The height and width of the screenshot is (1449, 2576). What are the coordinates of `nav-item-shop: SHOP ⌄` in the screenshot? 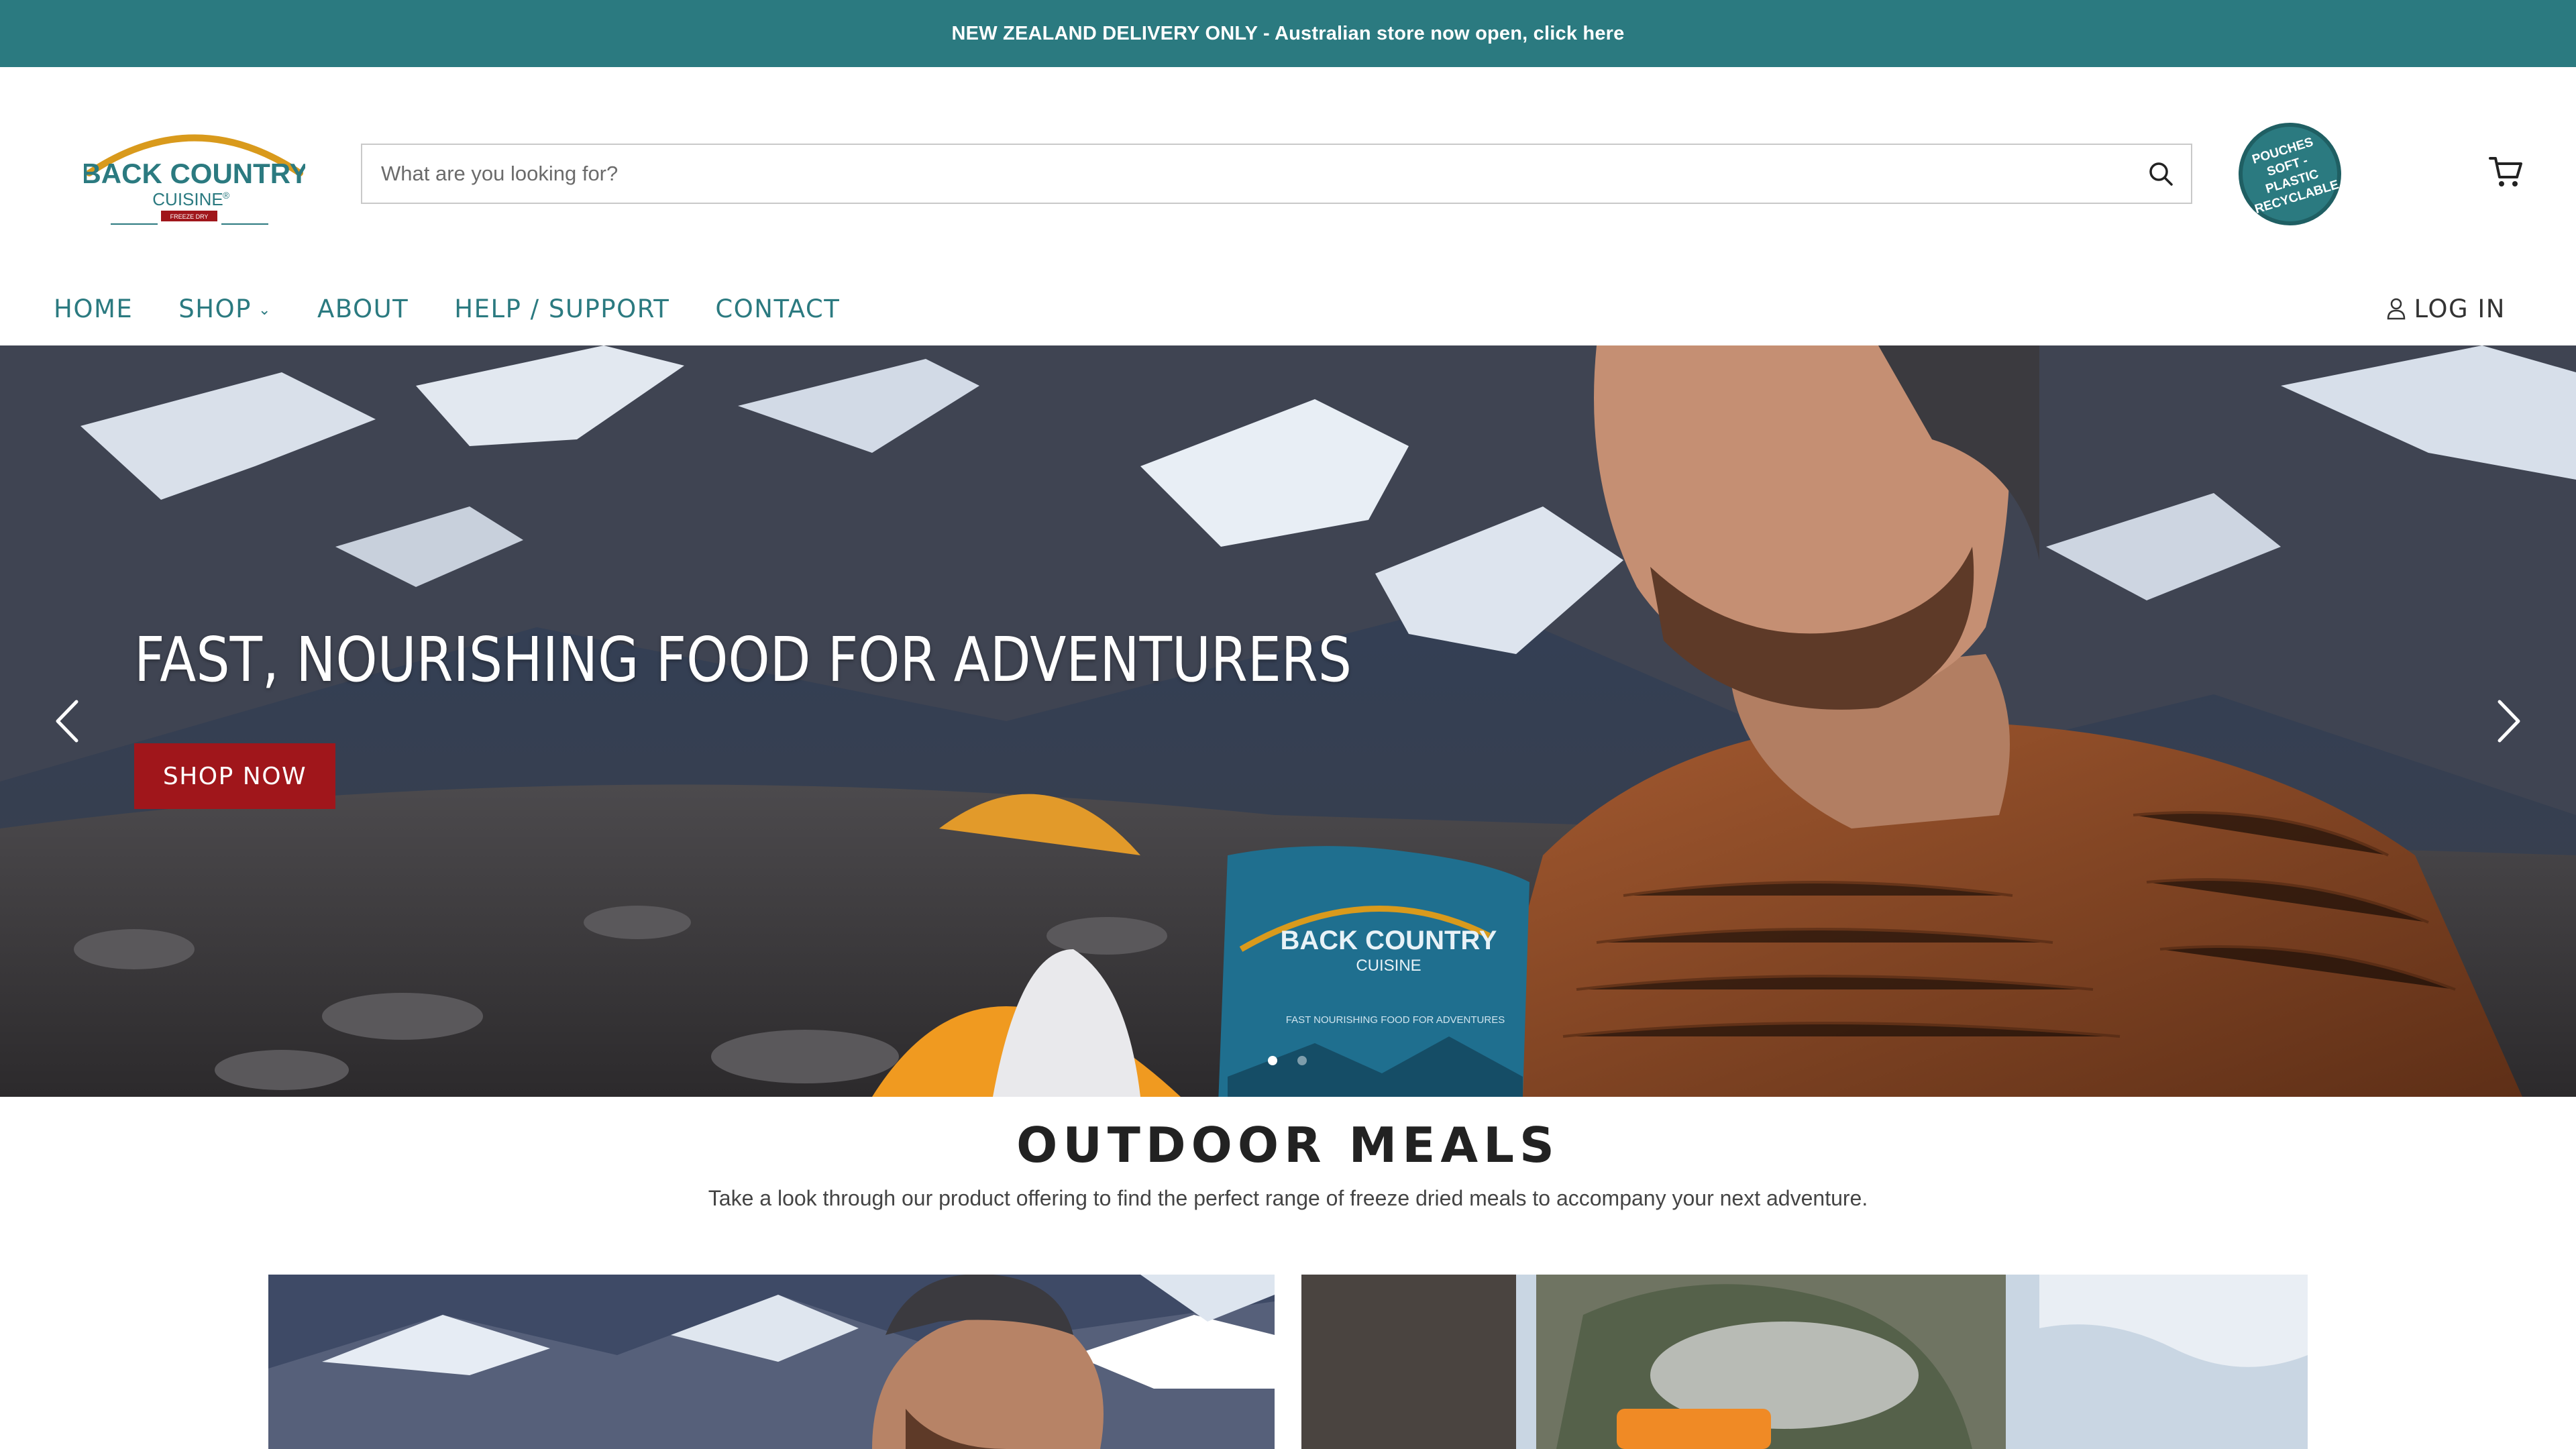 It's located at (225, 308).